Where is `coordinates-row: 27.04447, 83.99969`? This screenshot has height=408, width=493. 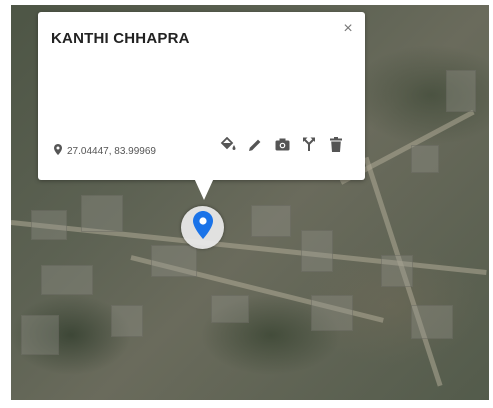
coordinates-row: 27.04447, 83.99969 is located at coordinates (105, 151).